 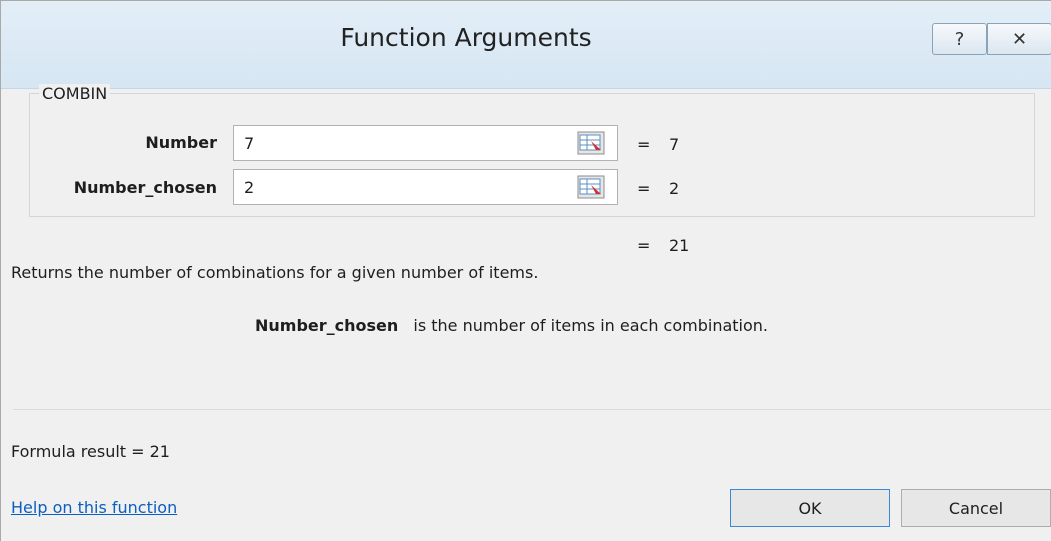 What do you see at coordinates (94, 507) in the screenshot?
I see `help-on-this-function-link: Help on this function` at bounding box center [94, 507].